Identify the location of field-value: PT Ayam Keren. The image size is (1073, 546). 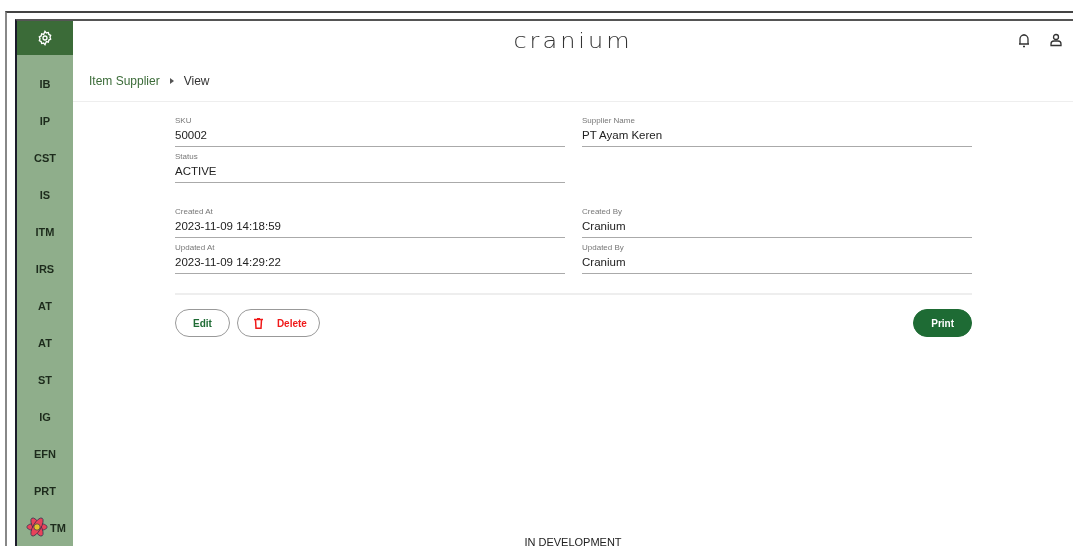
(623, 135).